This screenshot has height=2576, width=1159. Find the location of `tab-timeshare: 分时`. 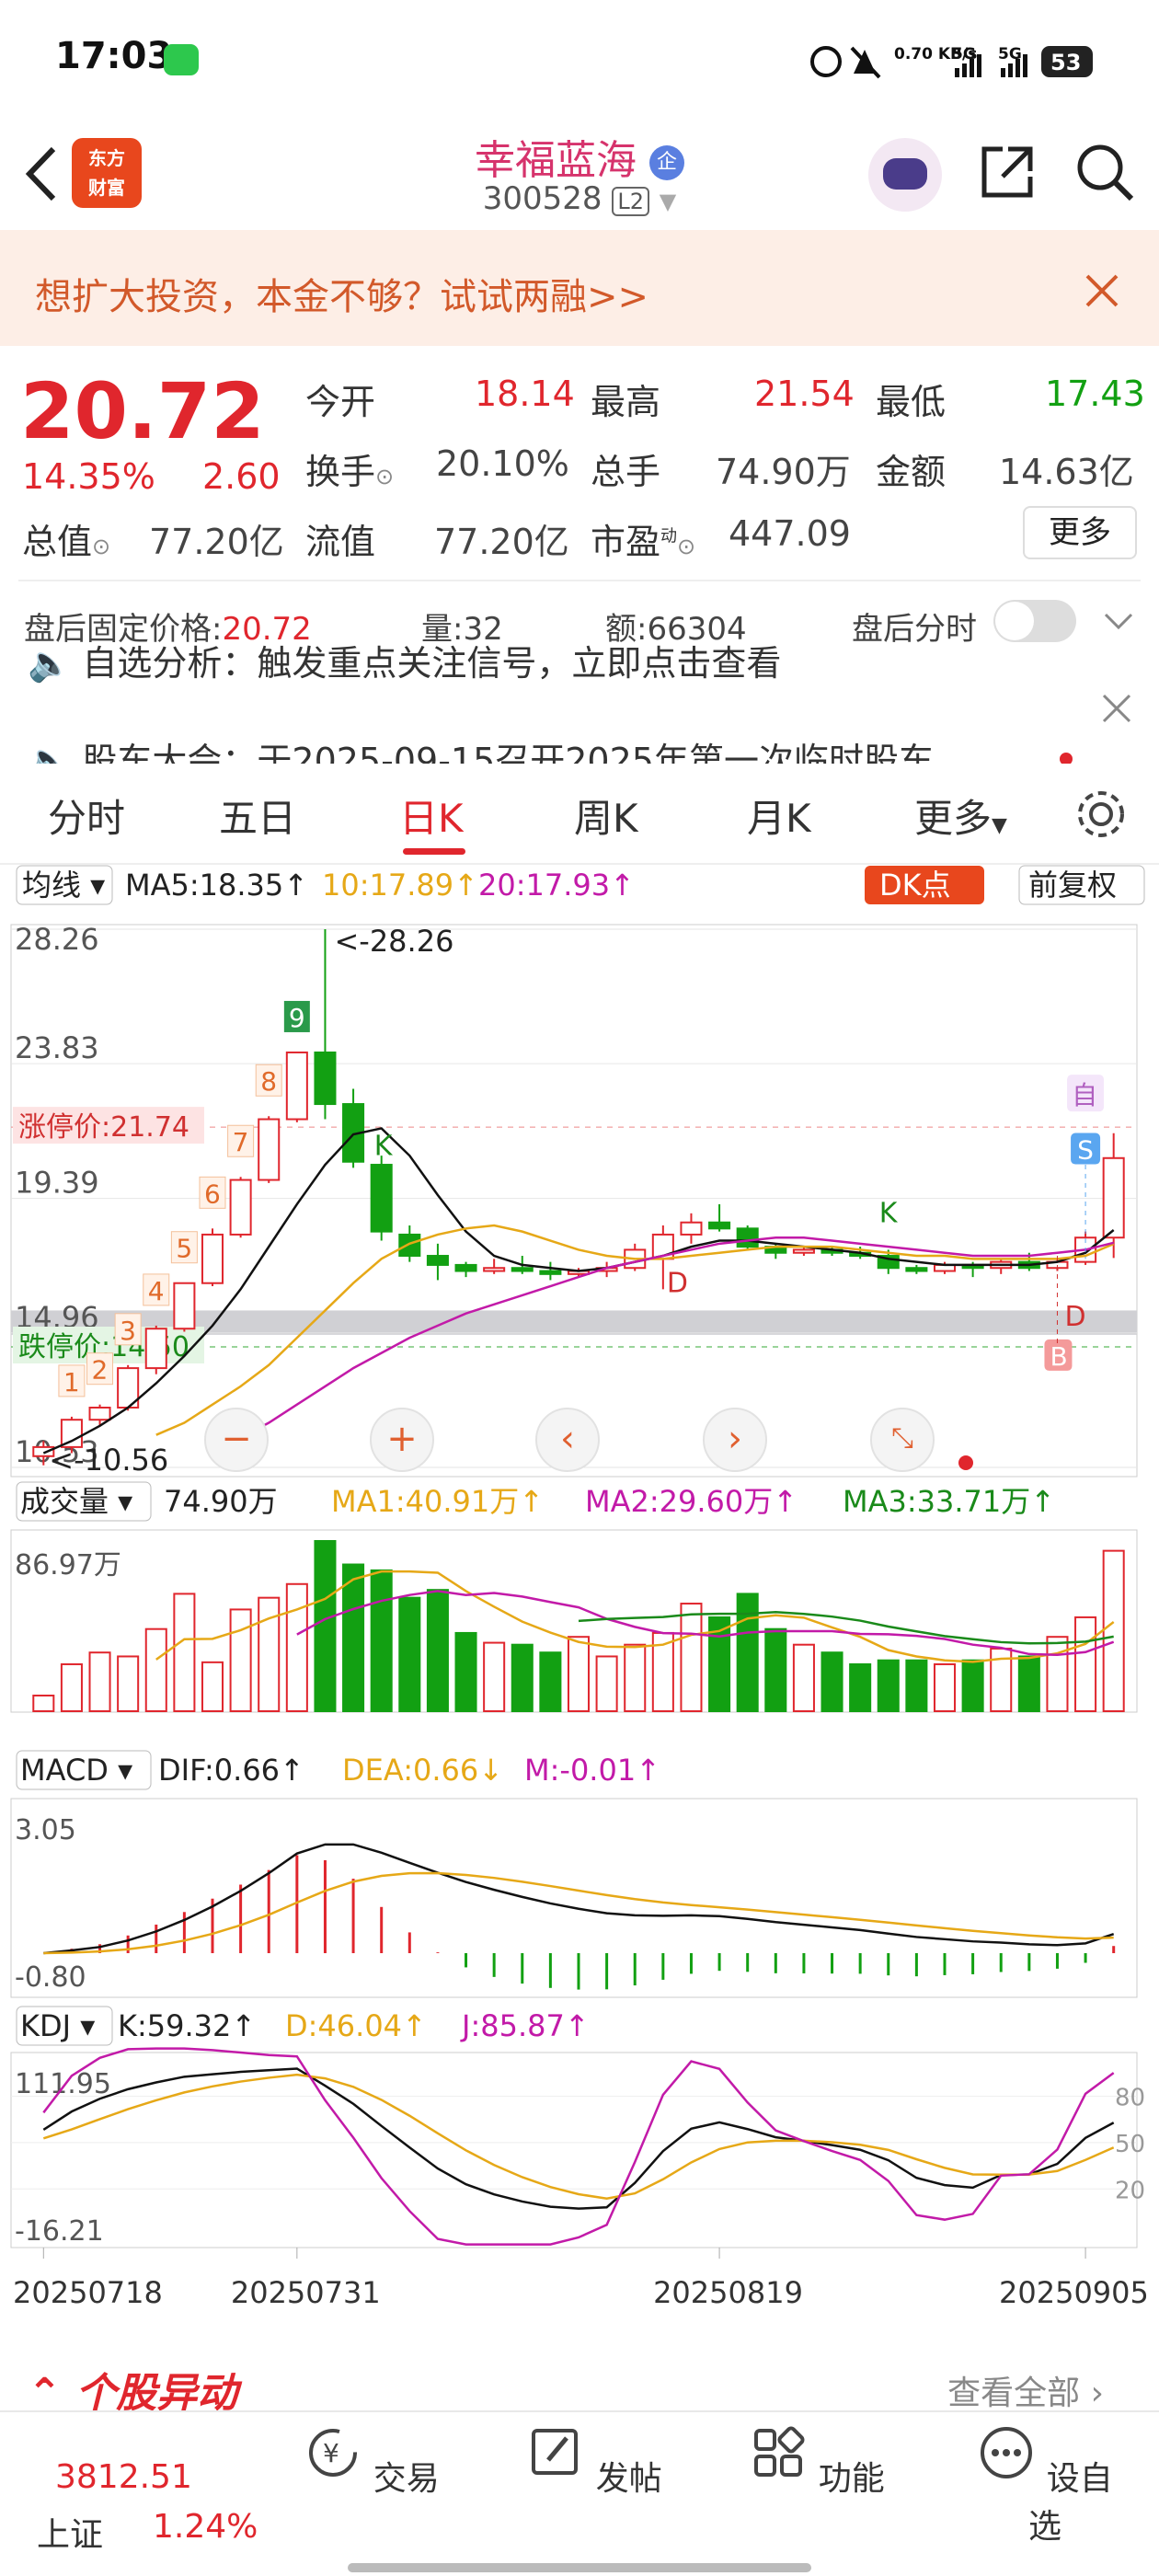

tab-timeshare: 分时 is located at coordinates (86, 816).